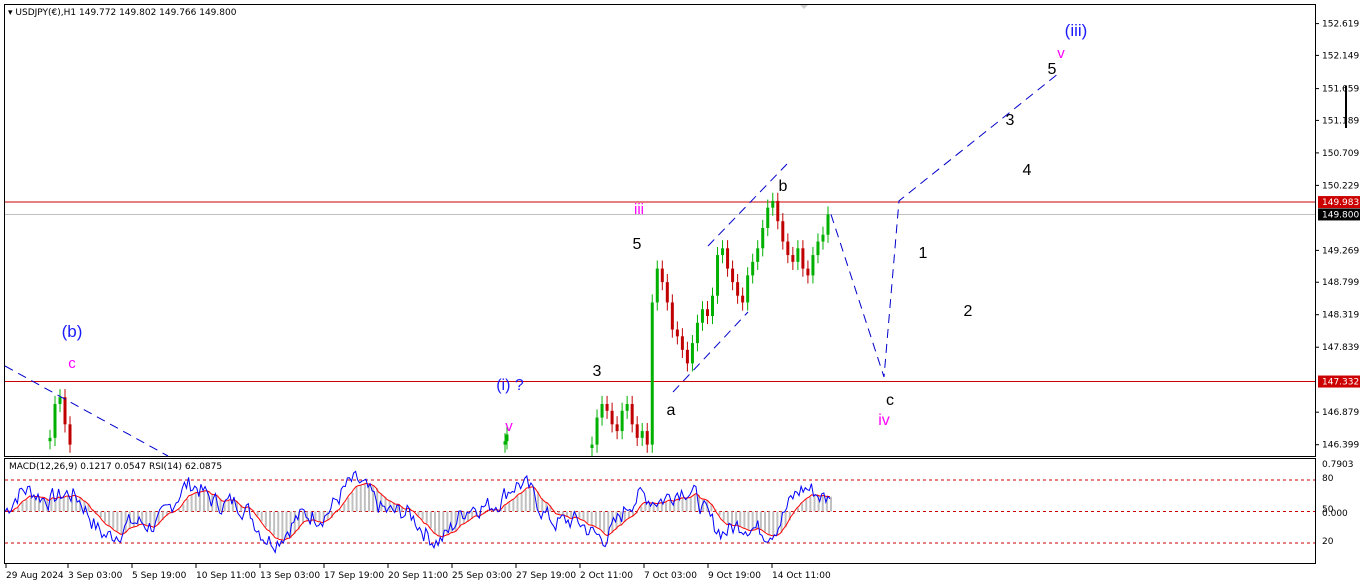 This screenshot has width=1366, height=588. What do you see at coordinates (95, 576) in the screenshot?
I see `time-axis-label: 3 Sep 03:00` at bounding box center [95, 576].